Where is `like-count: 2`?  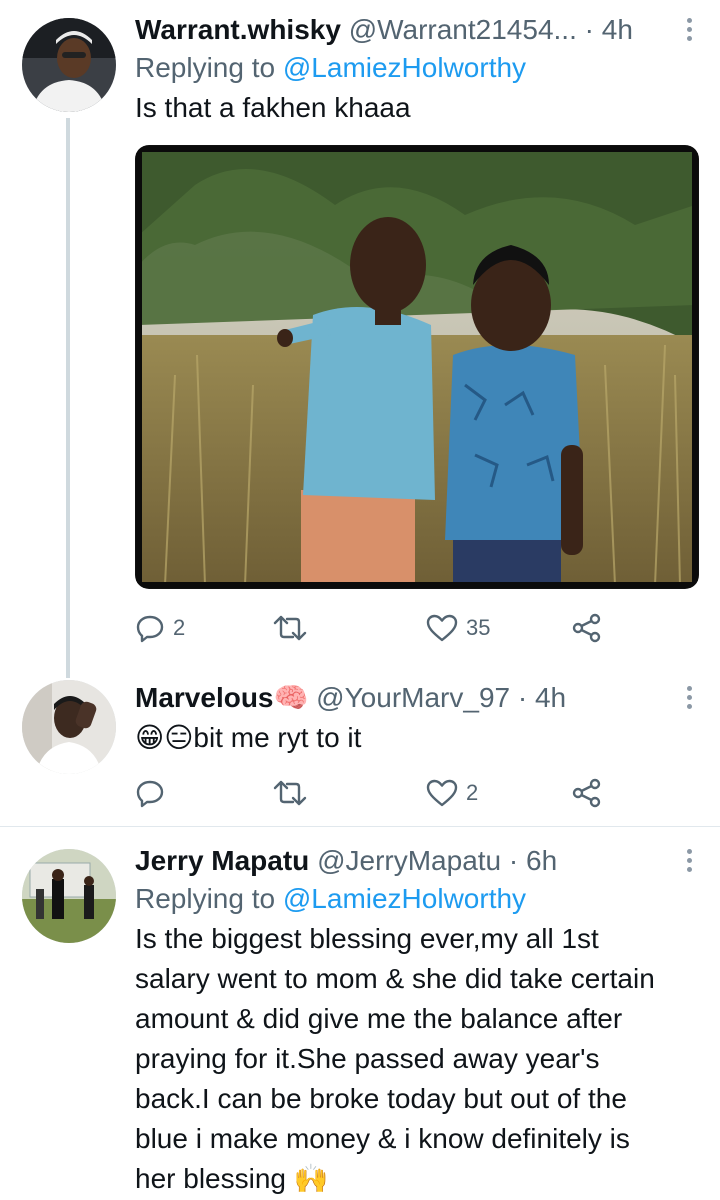 like-count: 2 is located at coordinates (472, 792).